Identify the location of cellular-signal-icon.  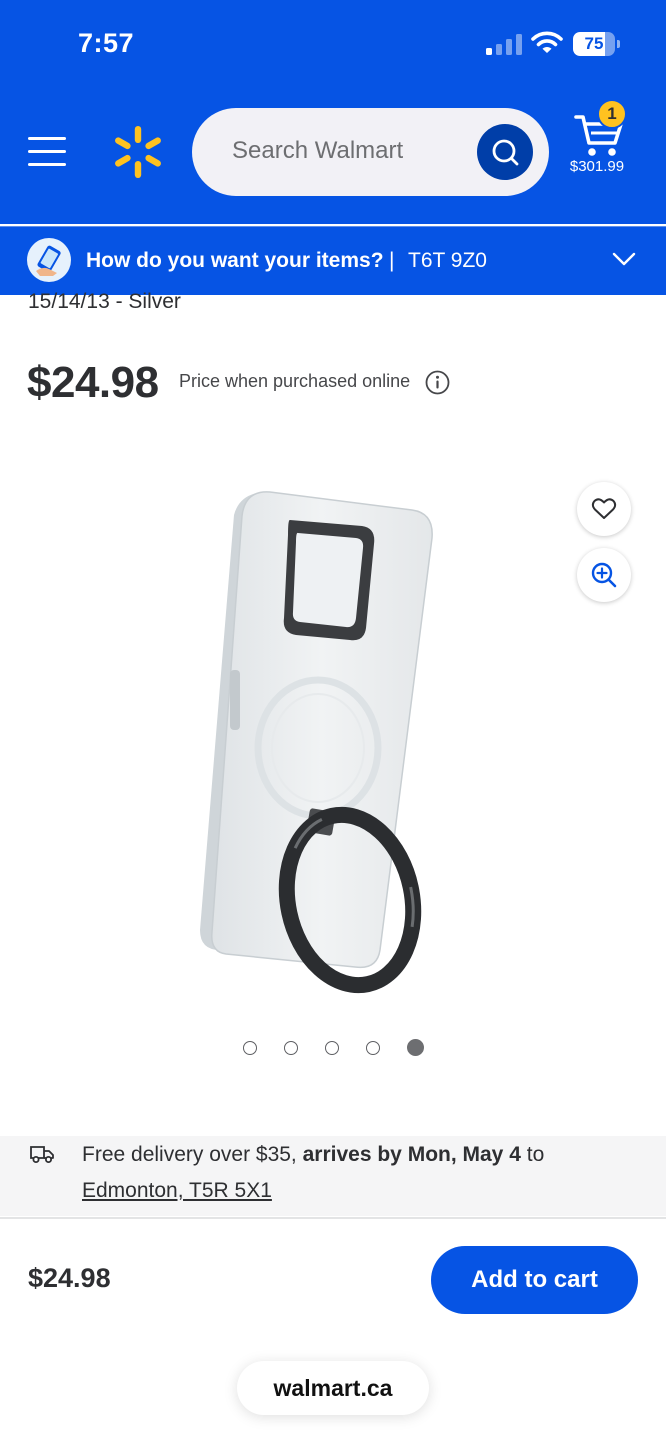
(504, 44).